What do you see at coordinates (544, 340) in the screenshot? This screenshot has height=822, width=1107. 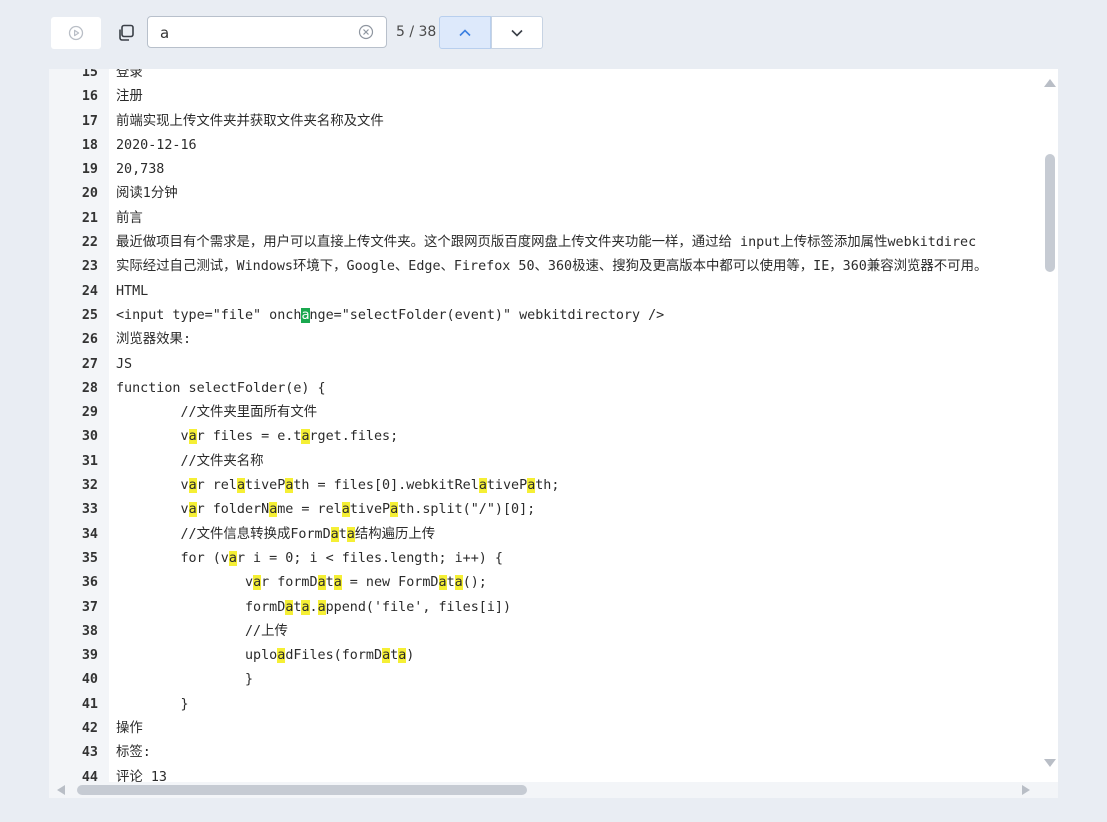 I see `code-line: 26 浏览器效果:` at bounding box center [544, 340].